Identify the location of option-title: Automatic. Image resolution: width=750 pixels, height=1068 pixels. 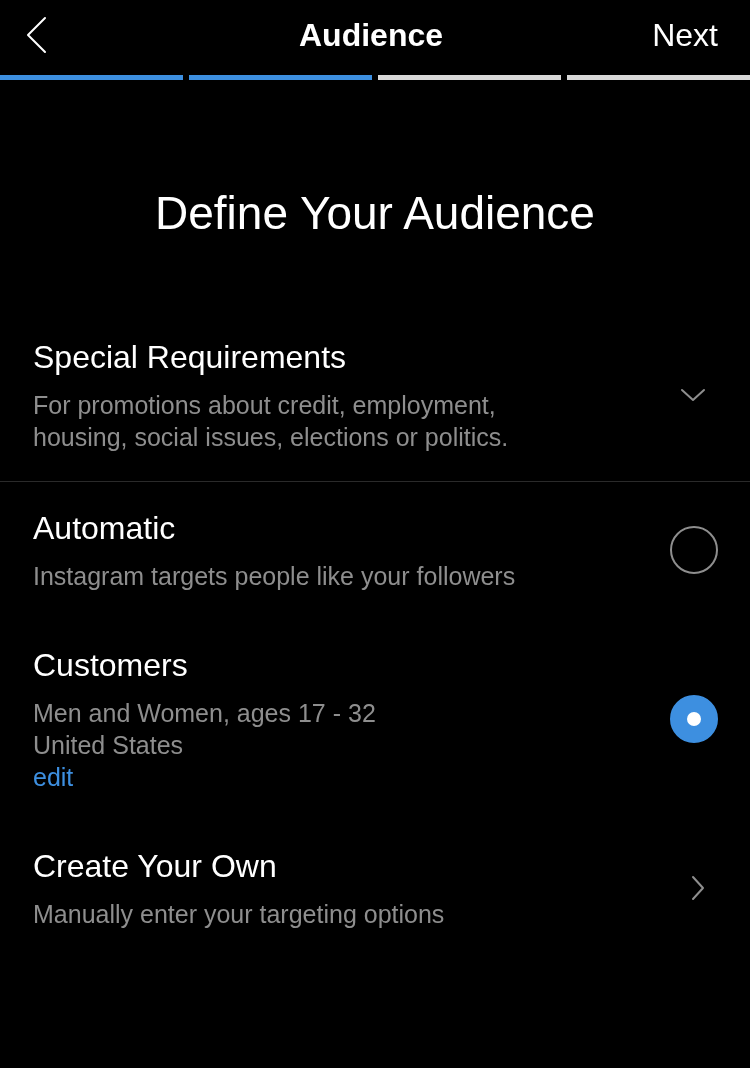
(105, 528).